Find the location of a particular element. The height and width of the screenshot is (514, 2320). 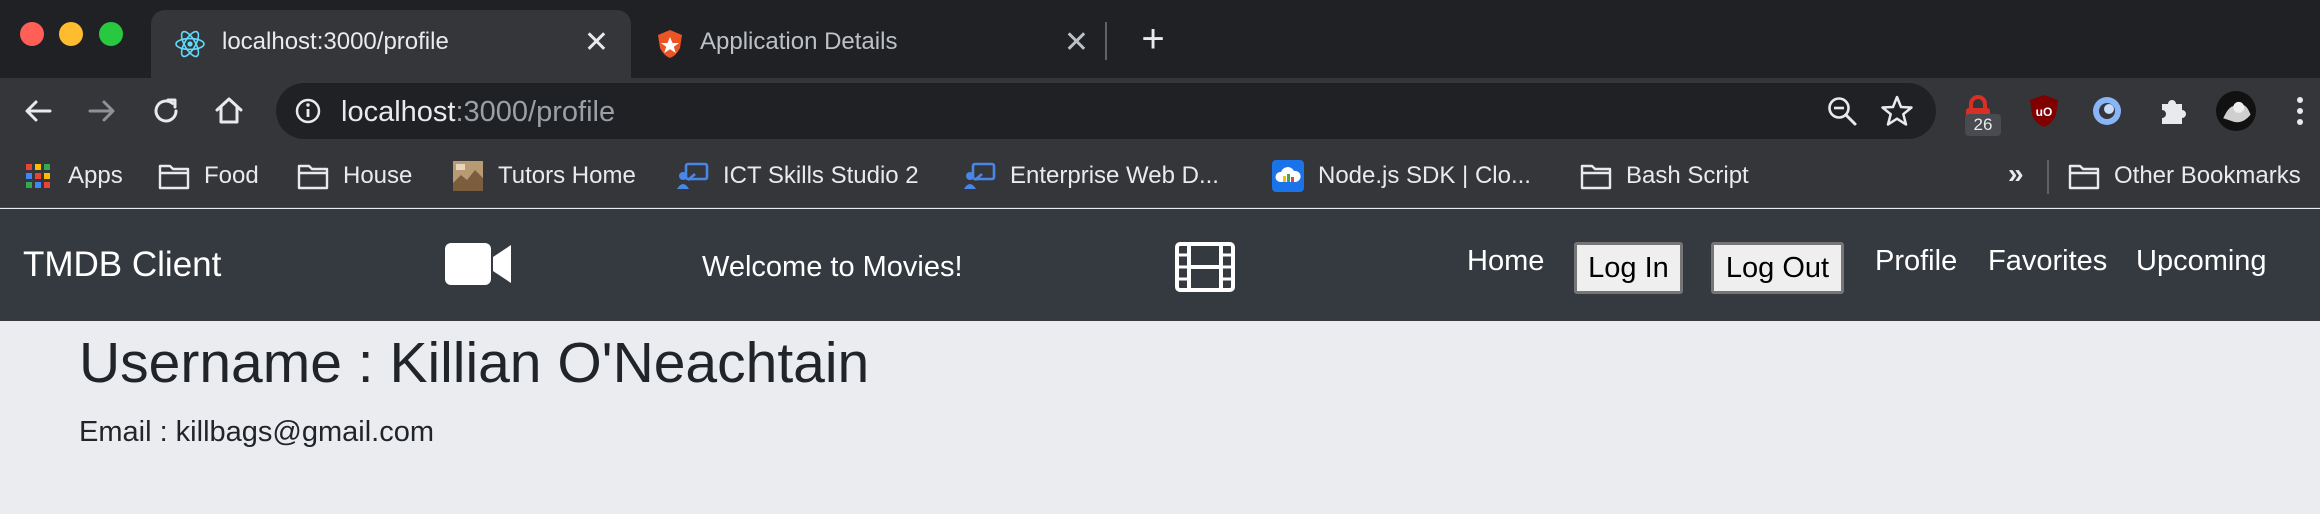

tab-separator is located at coordinates (1106, 41).